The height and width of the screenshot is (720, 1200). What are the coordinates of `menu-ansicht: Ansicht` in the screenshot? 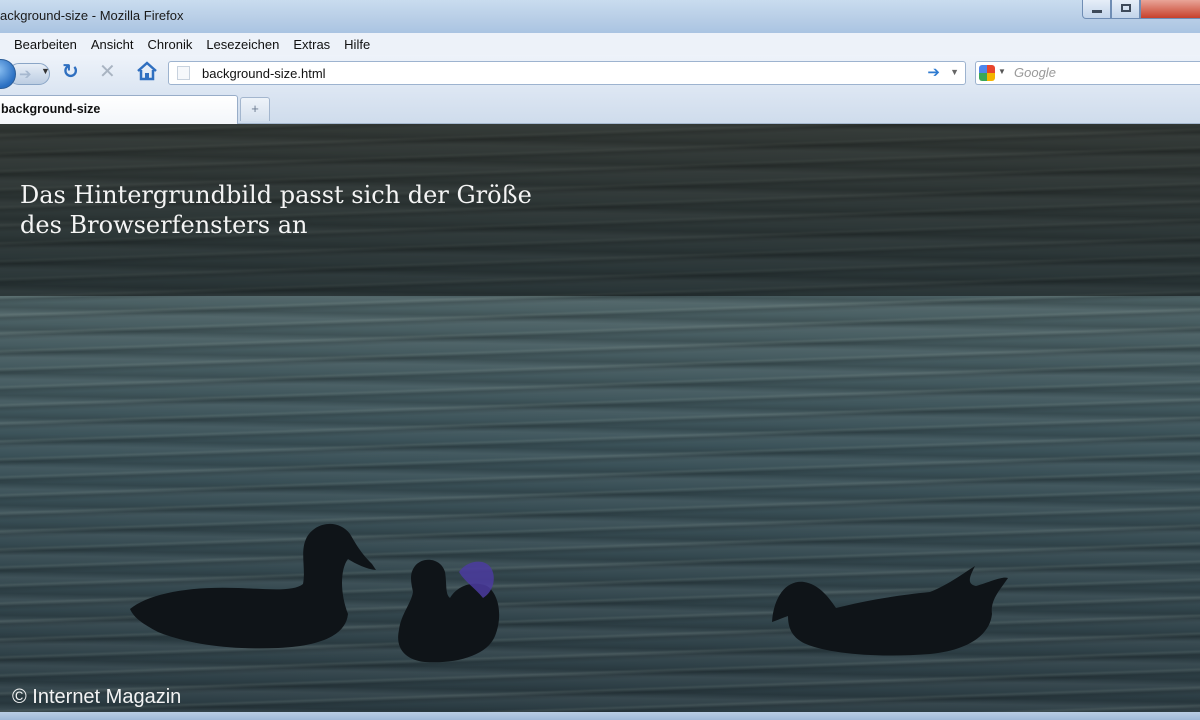 It's located at (112, 44).